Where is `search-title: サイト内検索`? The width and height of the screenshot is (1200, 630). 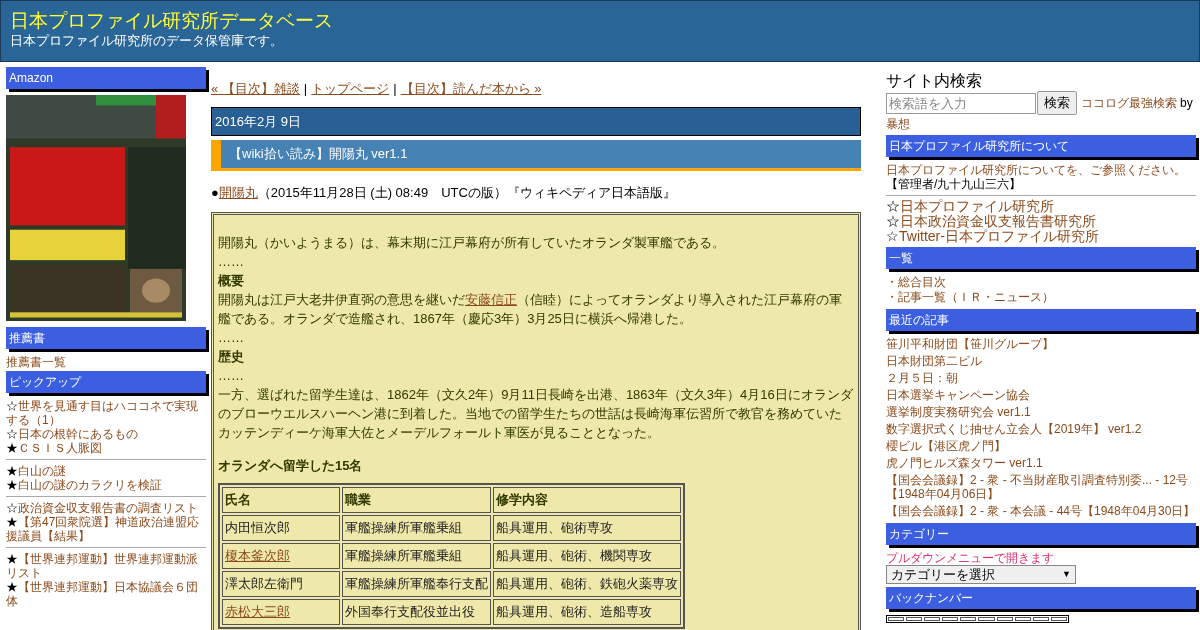
search-title: サイト内検索 is located at coordinates (934, 81).